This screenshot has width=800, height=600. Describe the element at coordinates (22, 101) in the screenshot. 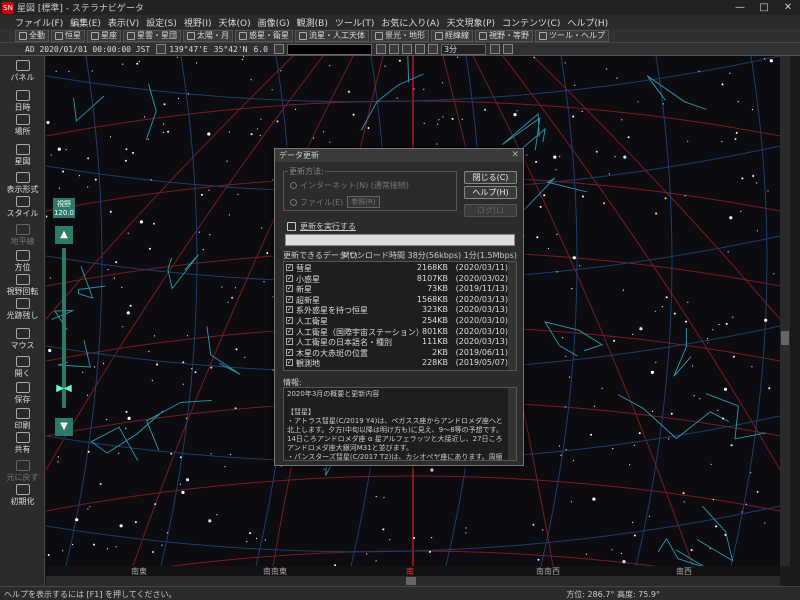

I see `sidebar-datetime: 日時` at that location.